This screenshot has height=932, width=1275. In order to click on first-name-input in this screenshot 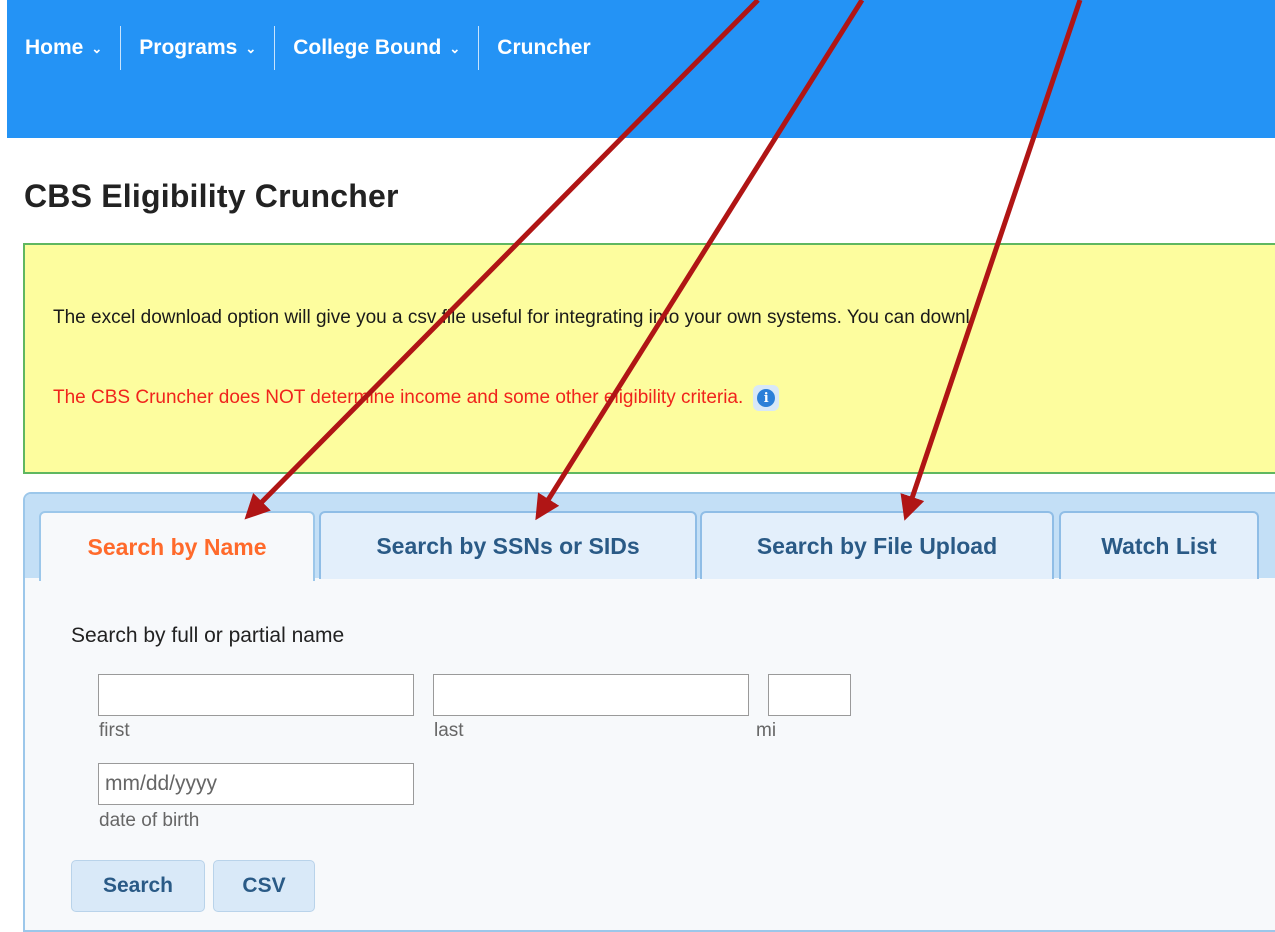, I will do `click(256, 695)`.